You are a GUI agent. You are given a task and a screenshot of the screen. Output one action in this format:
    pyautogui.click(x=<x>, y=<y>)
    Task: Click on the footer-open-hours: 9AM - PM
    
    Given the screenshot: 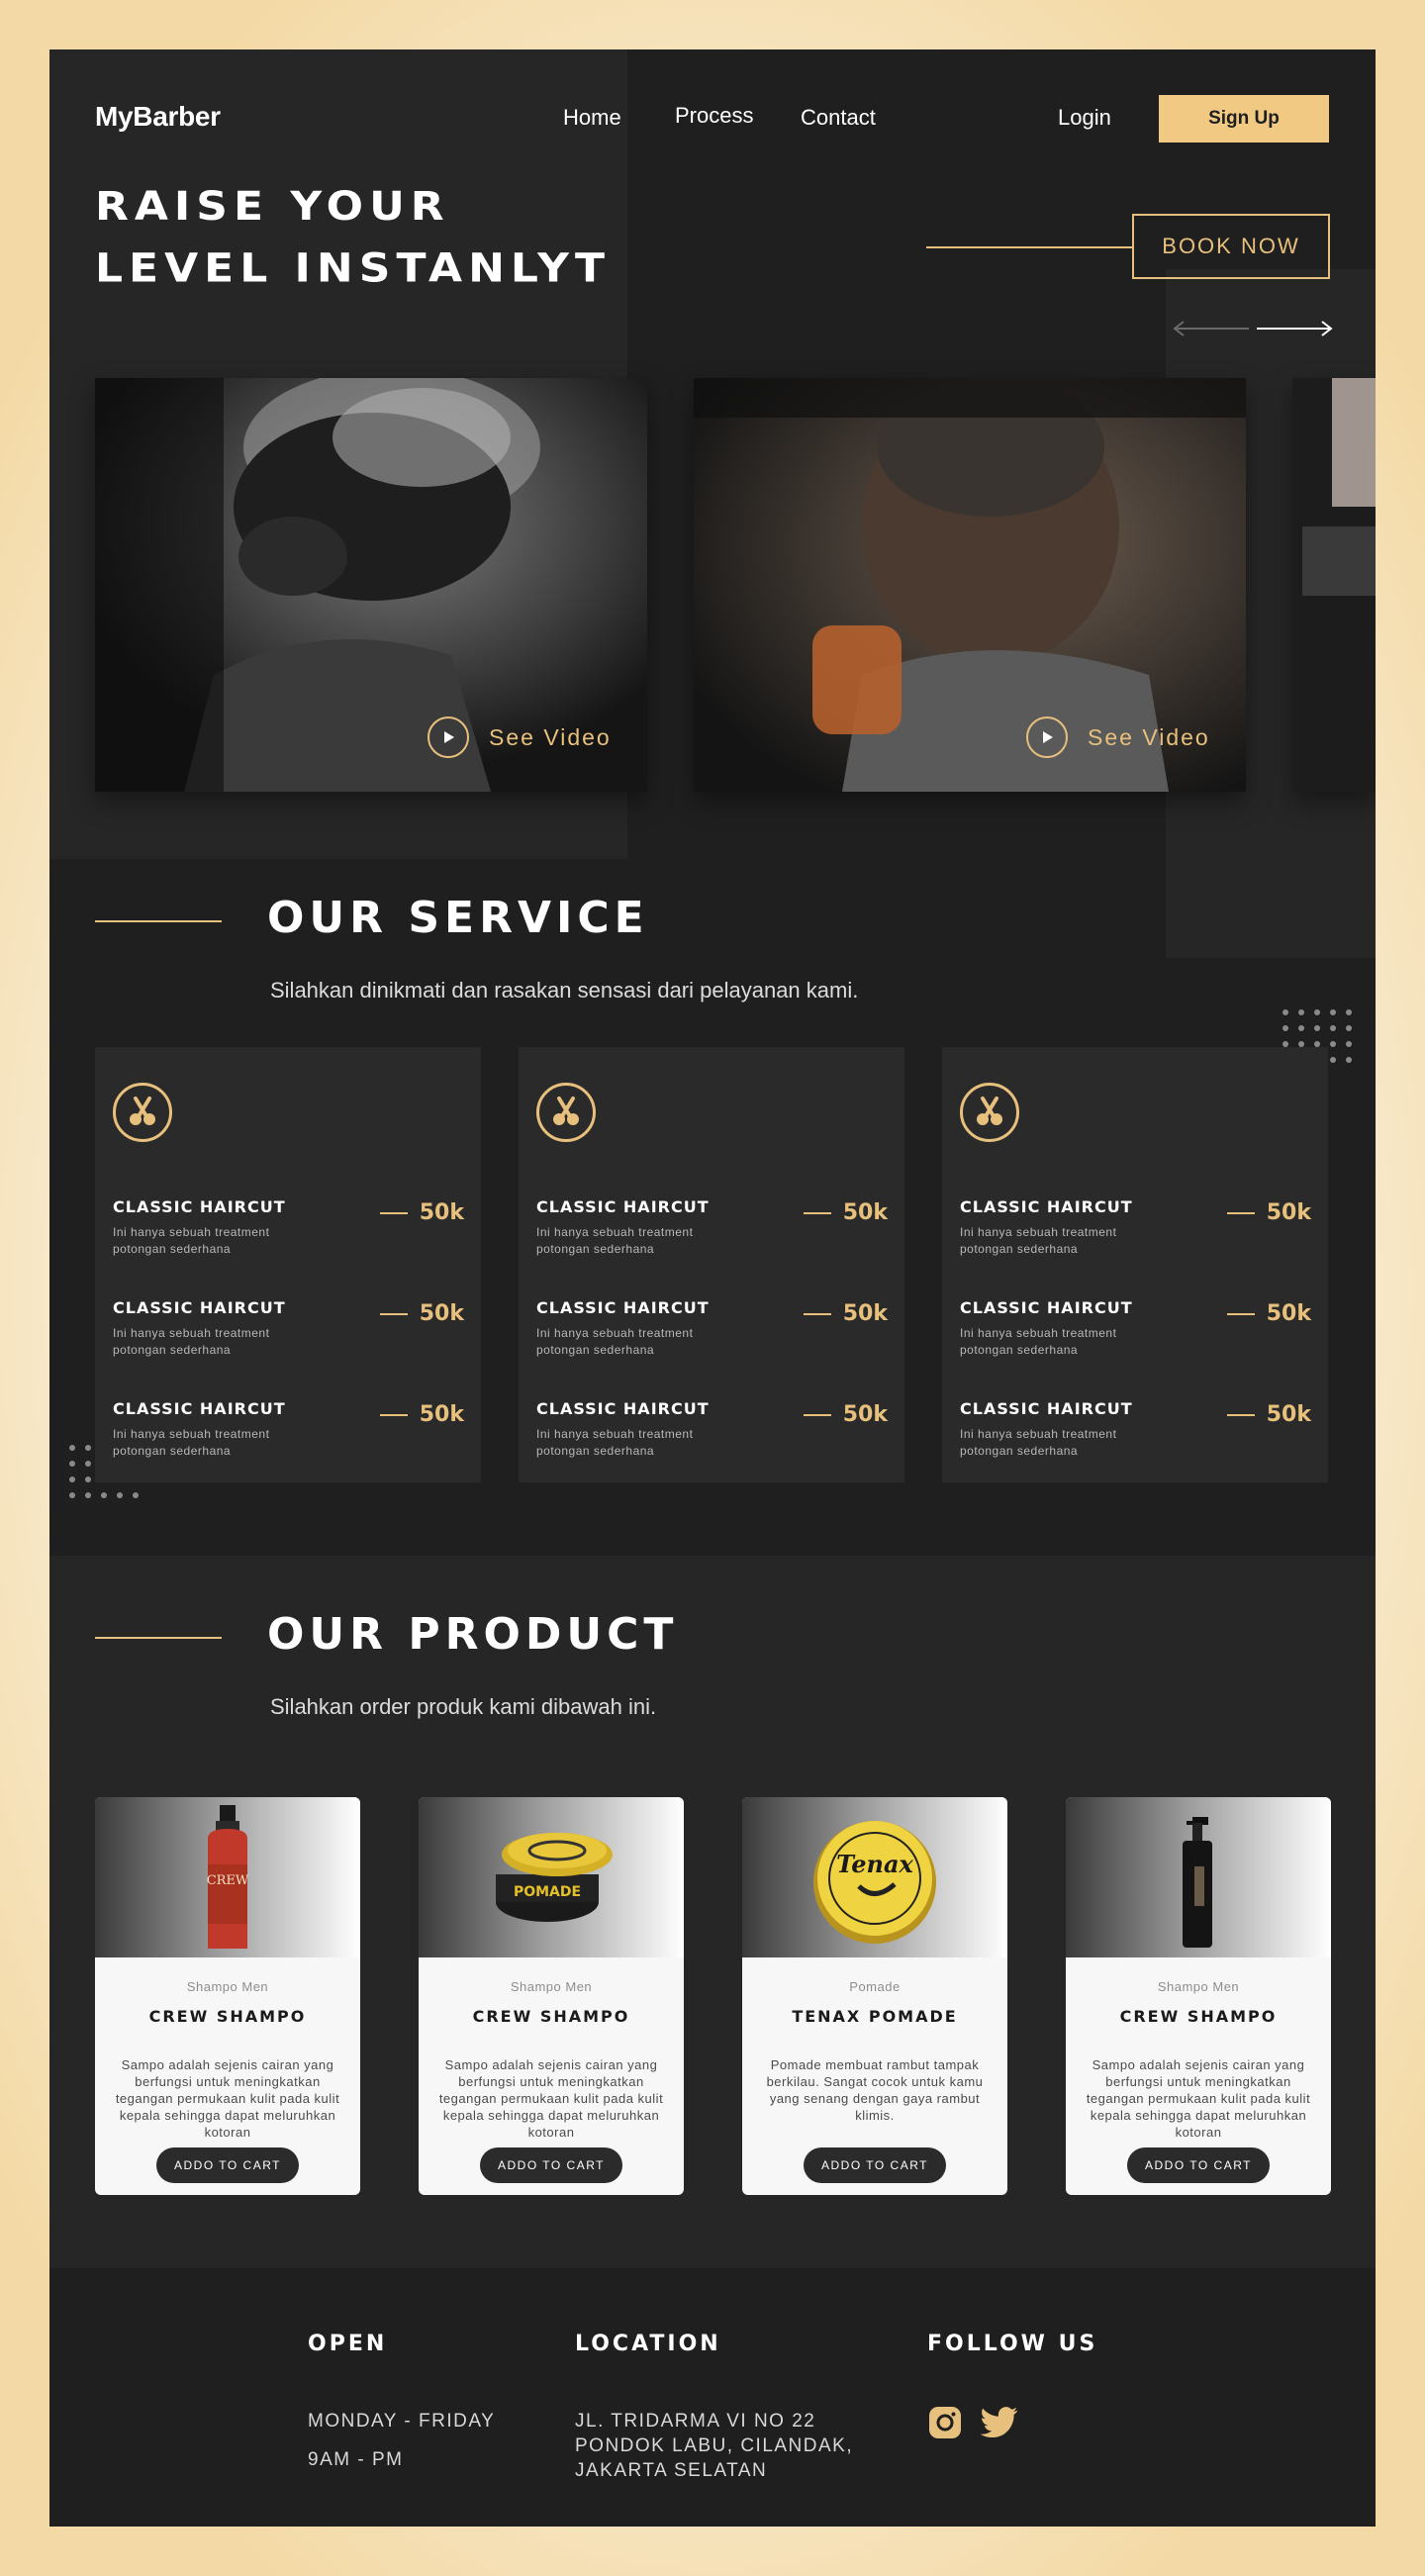 What is the action you would take?
    pyautogui.click(x=356, y=2459)
    